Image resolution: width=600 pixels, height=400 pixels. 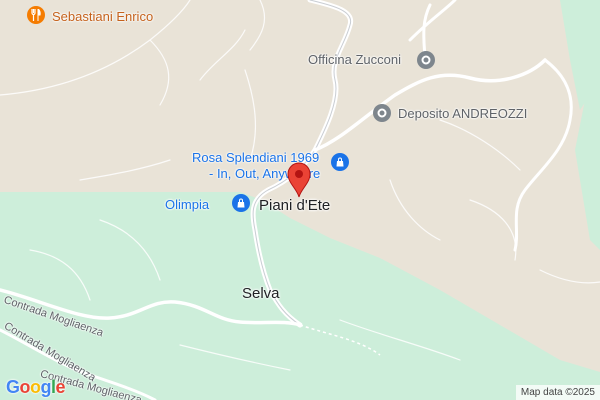 I want to click on place-label-selva: Selva, so click(x=261, y=293).